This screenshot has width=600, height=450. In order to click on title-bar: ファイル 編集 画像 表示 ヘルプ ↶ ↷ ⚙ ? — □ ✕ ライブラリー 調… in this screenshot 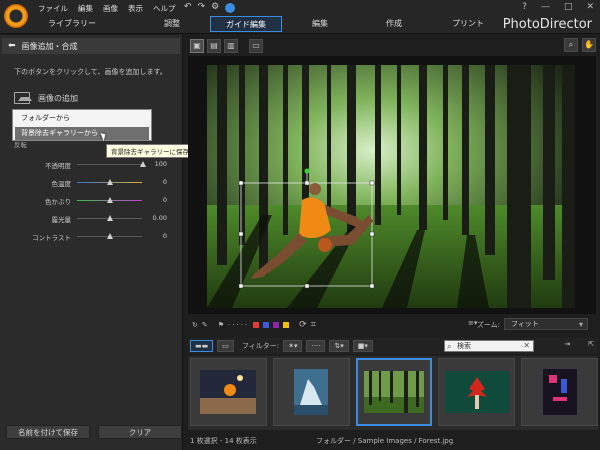, I will do `click(300, 17)`.